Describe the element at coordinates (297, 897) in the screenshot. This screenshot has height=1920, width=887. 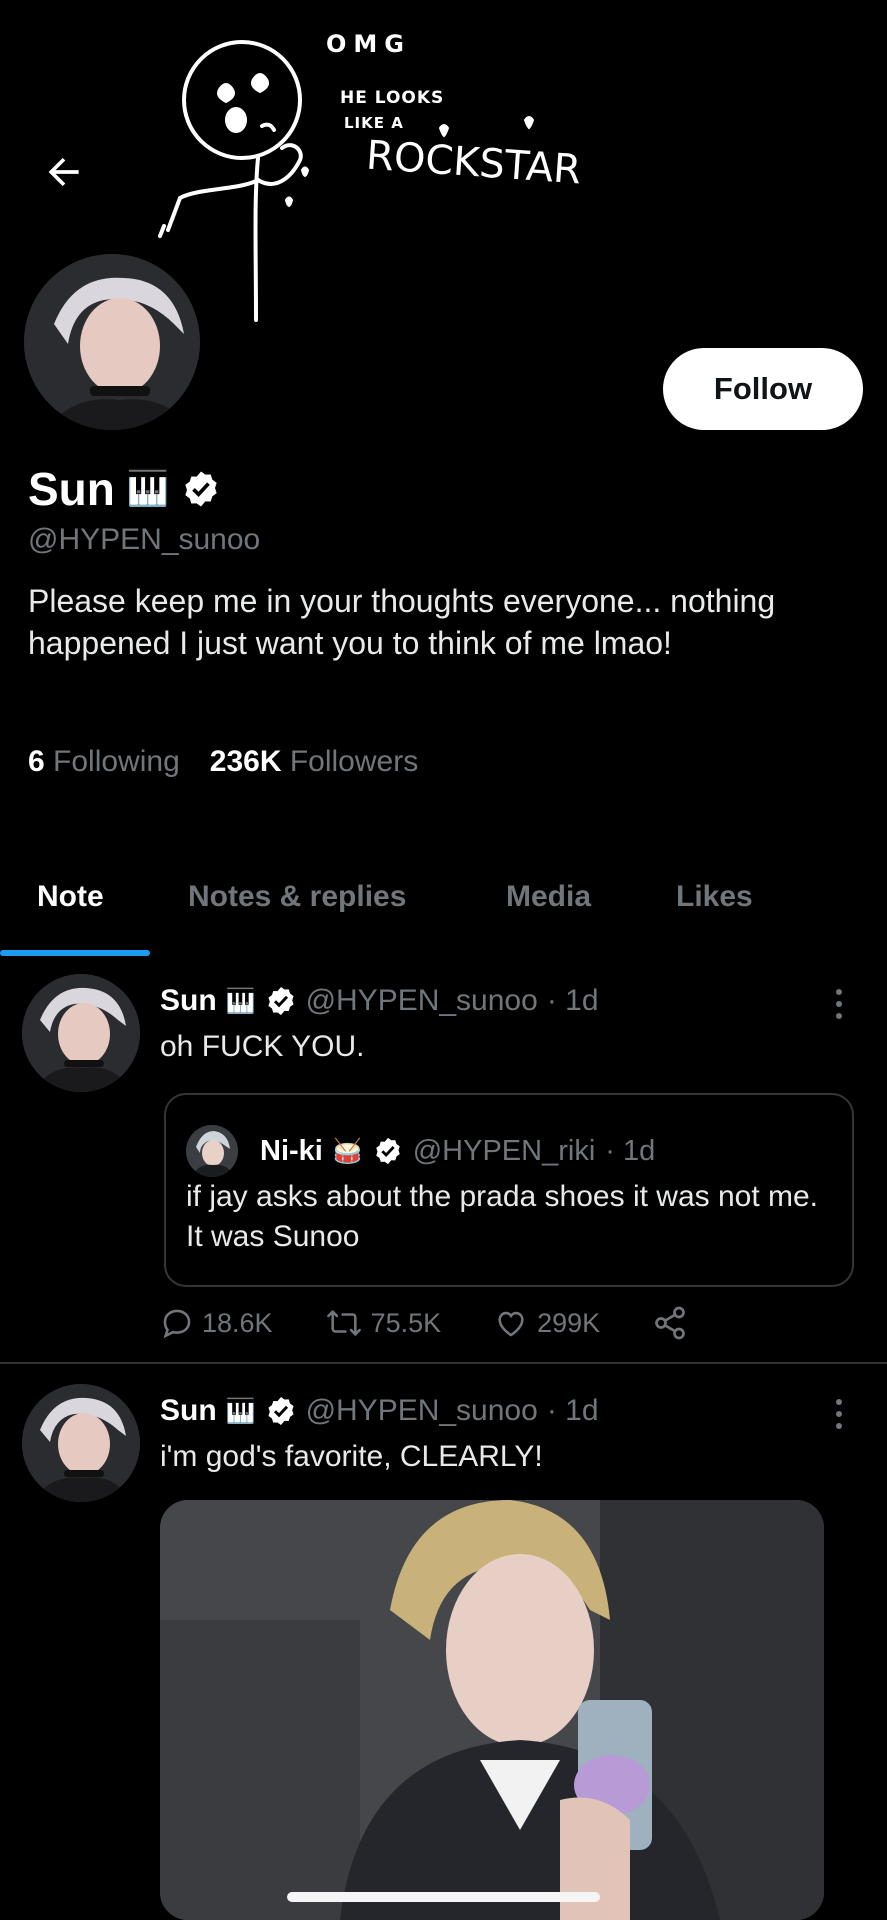
I see `tab-notes-replies: Notes & replies` at that location.